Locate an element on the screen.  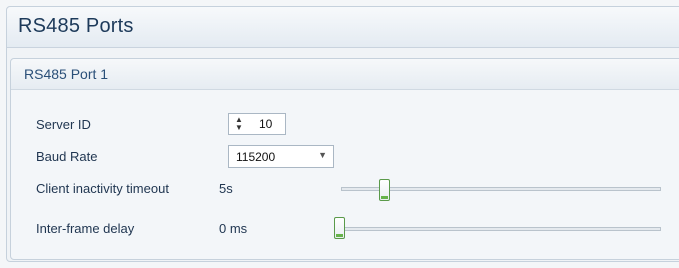
inter-frame-delay-label: Inter-frame delay is located at coordinates (85, 228).